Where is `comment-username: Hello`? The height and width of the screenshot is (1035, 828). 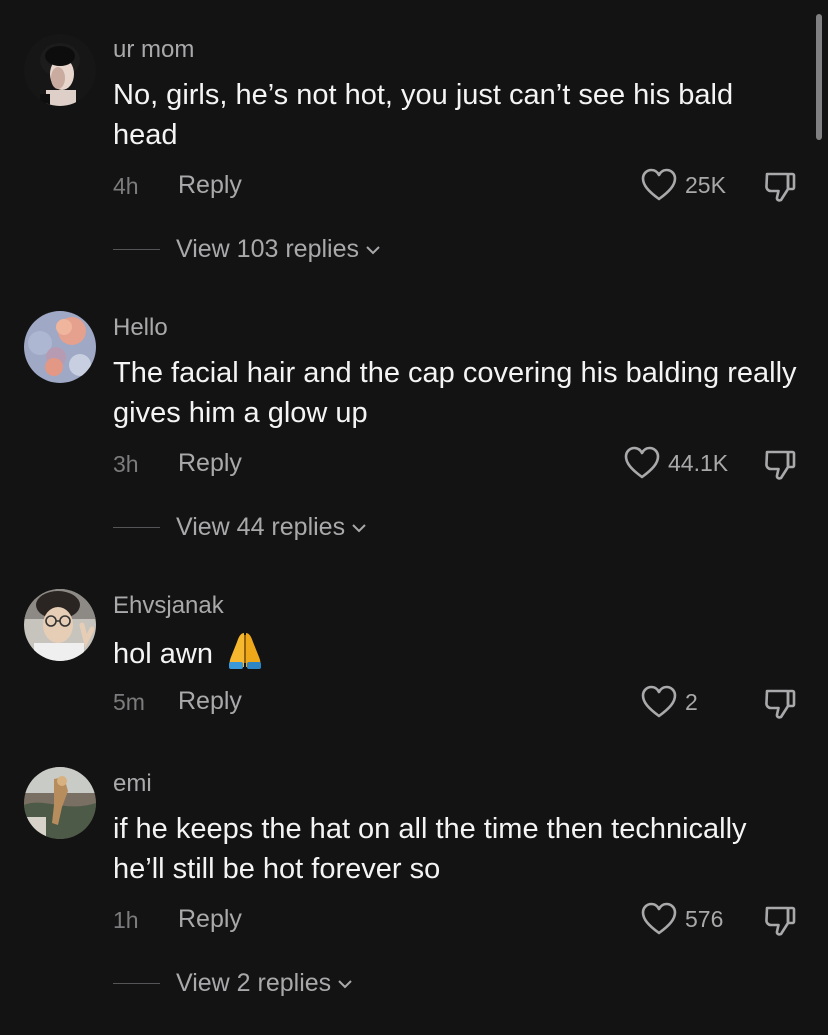 comment-username: Hello is located at coordinates (140, 328).